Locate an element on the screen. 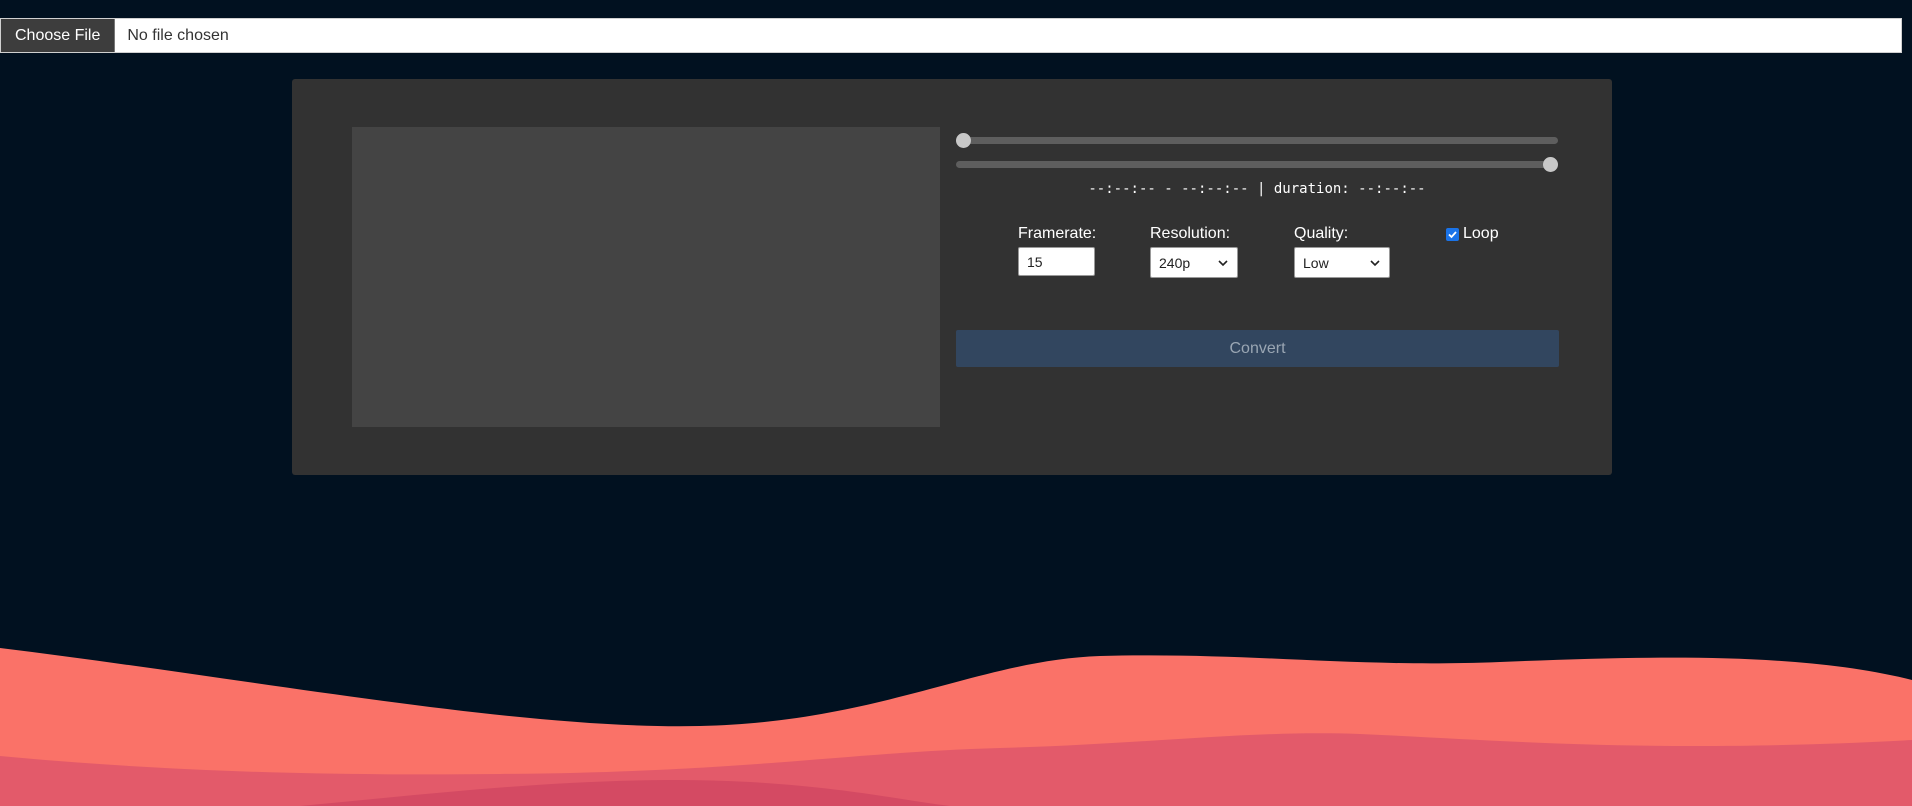 This screenshot has height=806, width=1912. checkmark-icon is located at coordinates (1452, 234).